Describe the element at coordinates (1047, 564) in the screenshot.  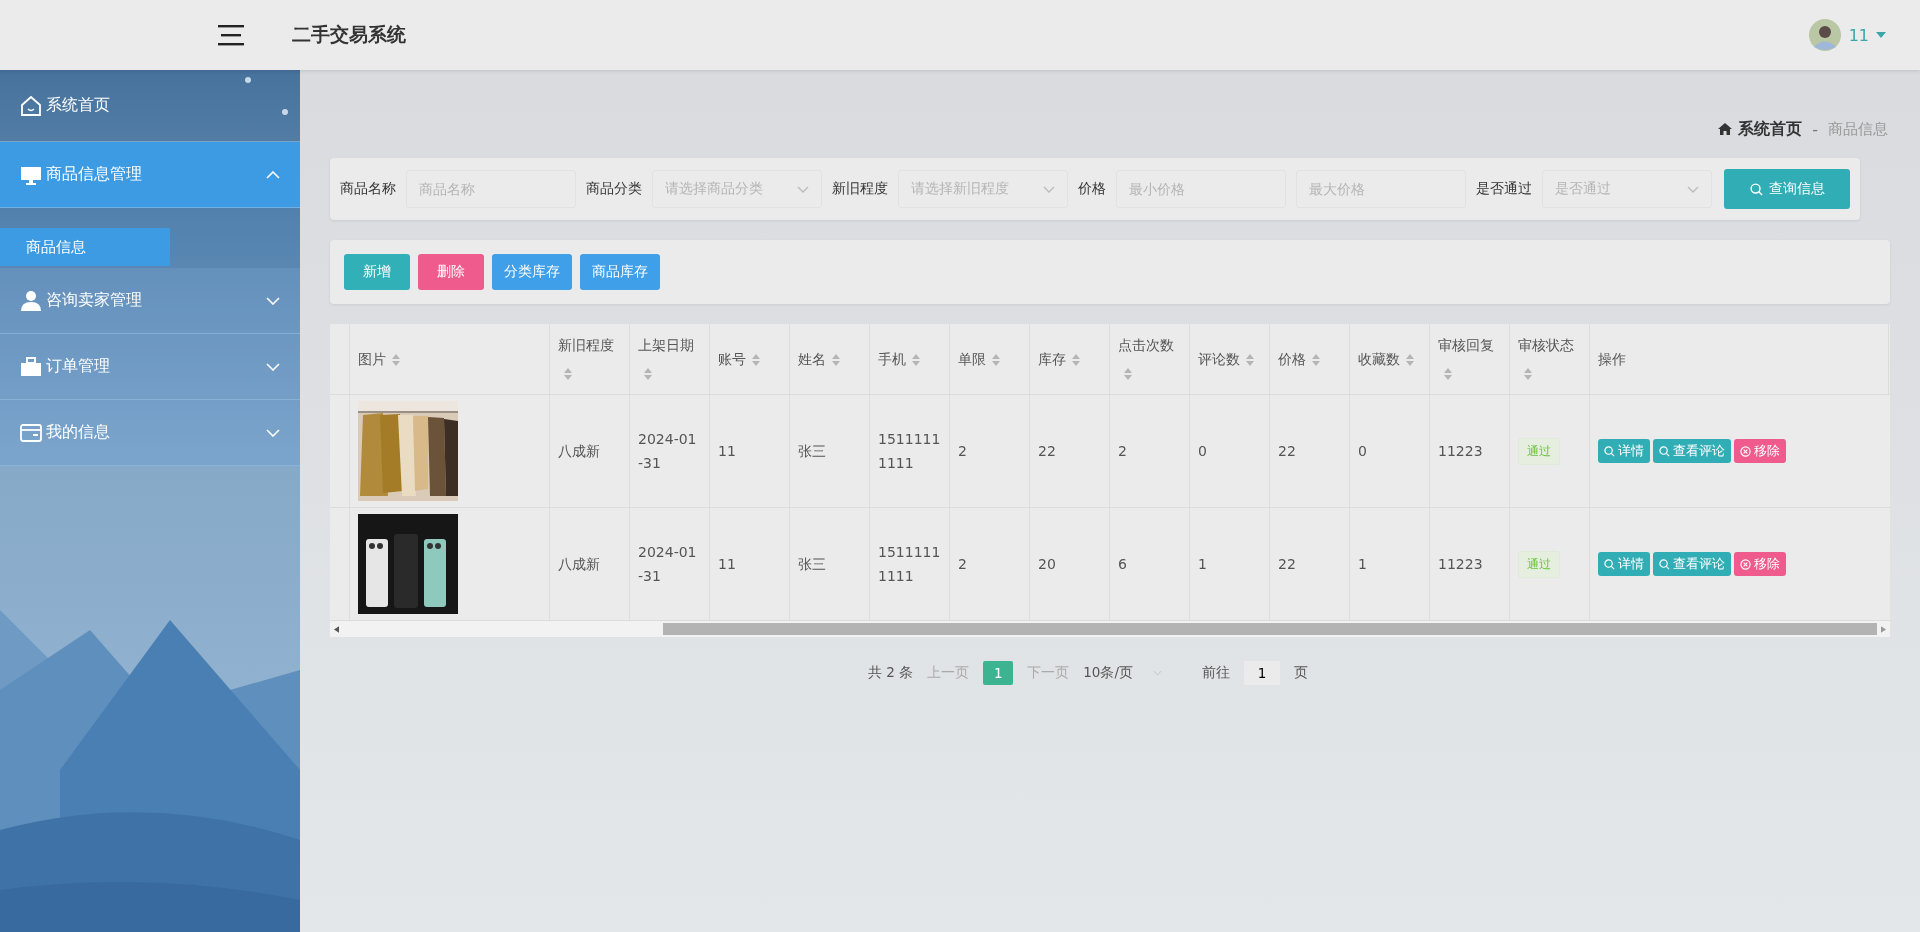
I see `table-cell-text: 20` at that location.